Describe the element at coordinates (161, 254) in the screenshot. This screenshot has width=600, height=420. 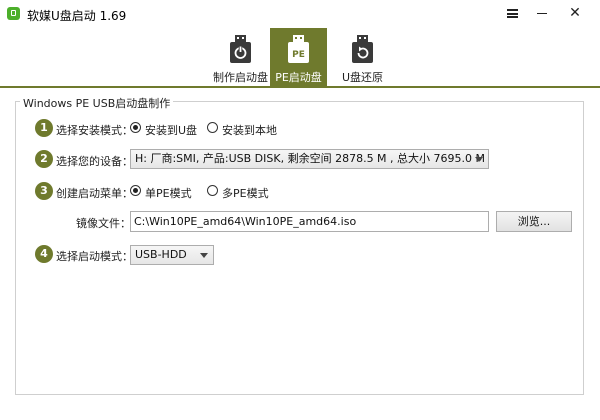
I see `boot-mode-value: USB-HDD` at that location.